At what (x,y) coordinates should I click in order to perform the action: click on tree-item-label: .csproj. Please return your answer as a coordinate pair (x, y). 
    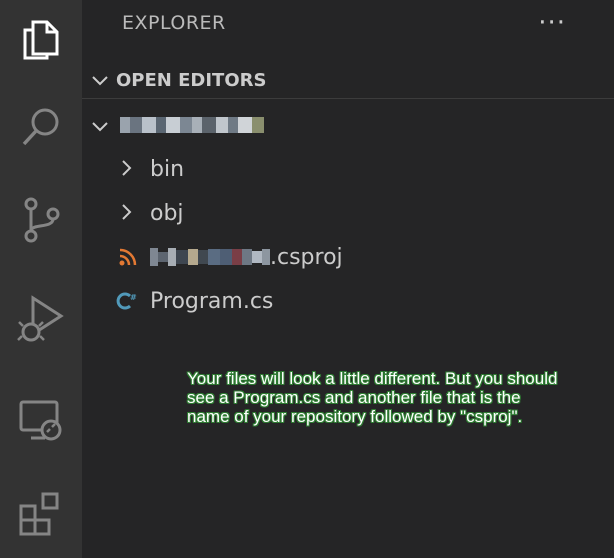
    Looking at the image, I should click on (306, 257).